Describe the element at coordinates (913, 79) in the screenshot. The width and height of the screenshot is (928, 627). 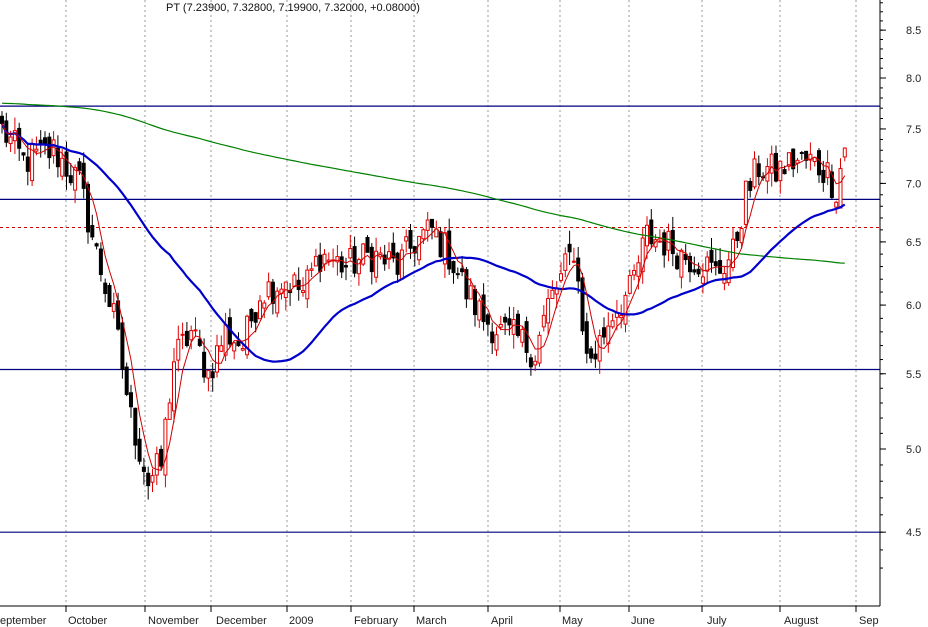
I see `y-label-1: 8.0` at that location.